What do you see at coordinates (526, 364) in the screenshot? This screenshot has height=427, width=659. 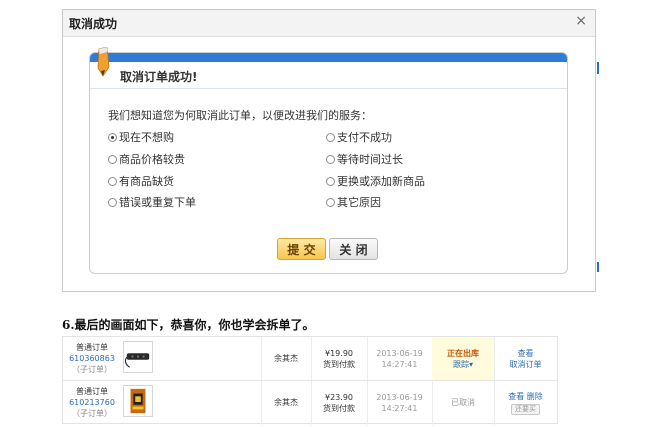 I see `cancel-order-link: 取消订单` at bounding box center [526, 364].